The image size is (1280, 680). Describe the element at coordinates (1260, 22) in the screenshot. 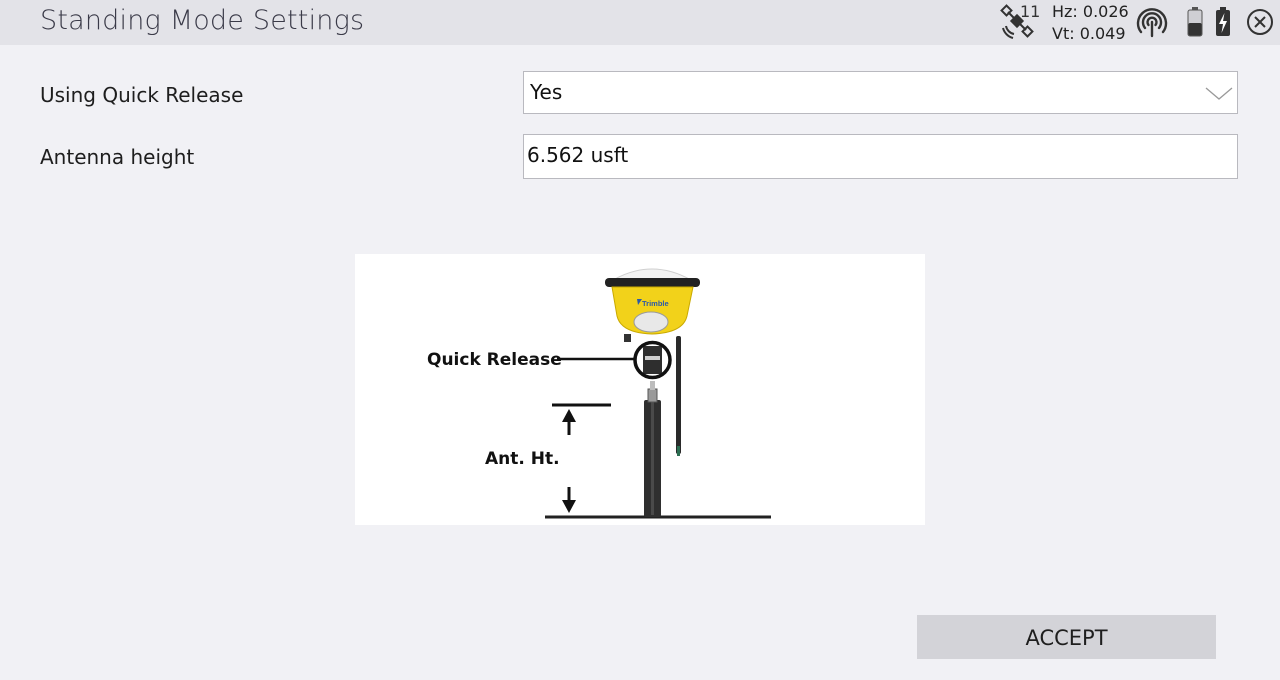

I see `close-icon` at that location.